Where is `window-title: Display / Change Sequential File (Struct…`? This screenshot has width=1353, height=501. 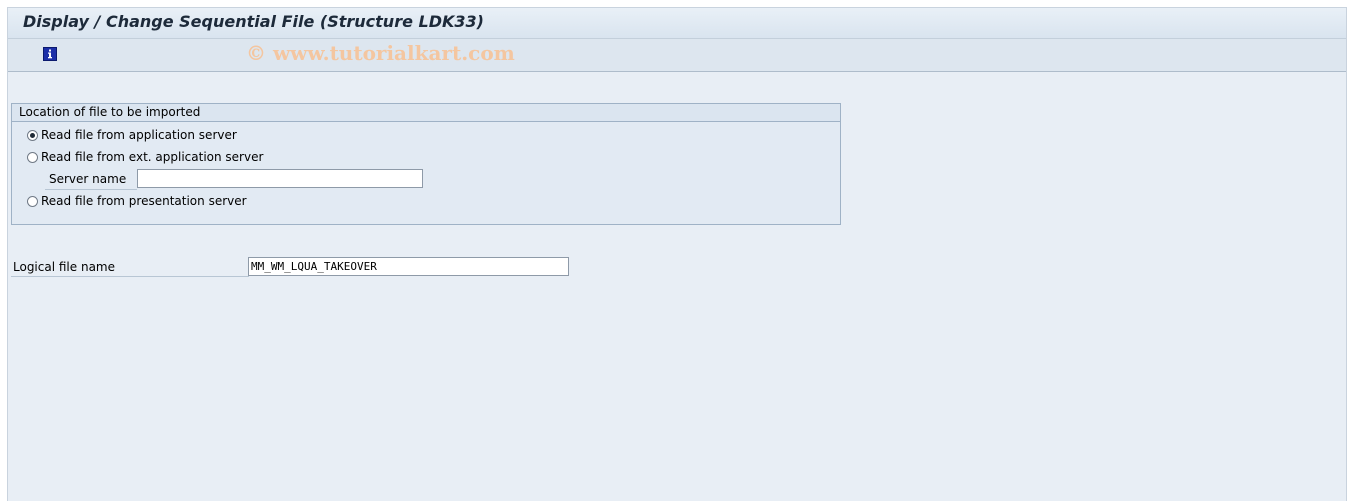
window-title: Display / Change Sequential File (Struct… is located at coordinates (253, 21).